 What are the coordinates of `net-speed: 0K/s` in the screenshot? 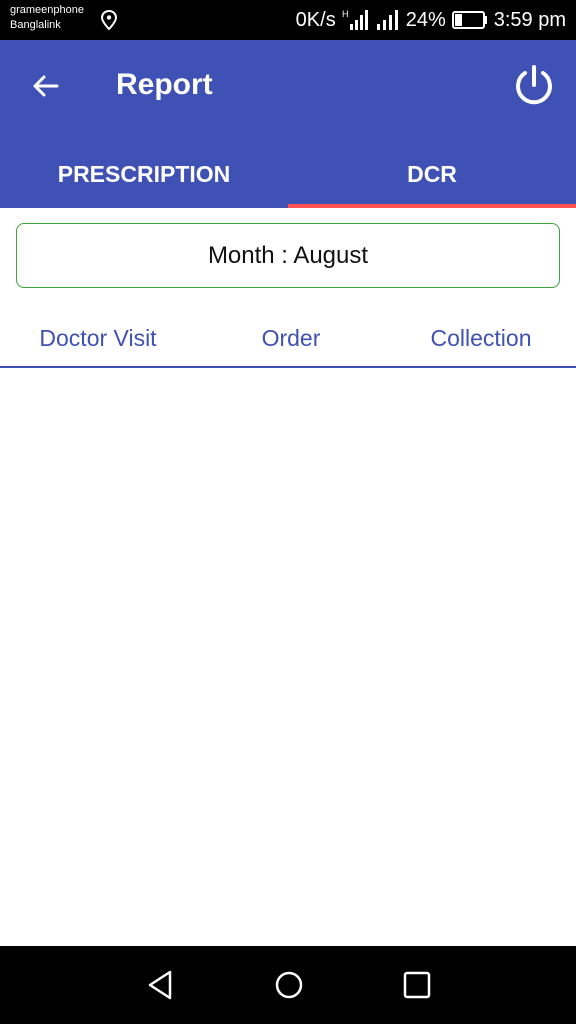 It's located at (315, 19).